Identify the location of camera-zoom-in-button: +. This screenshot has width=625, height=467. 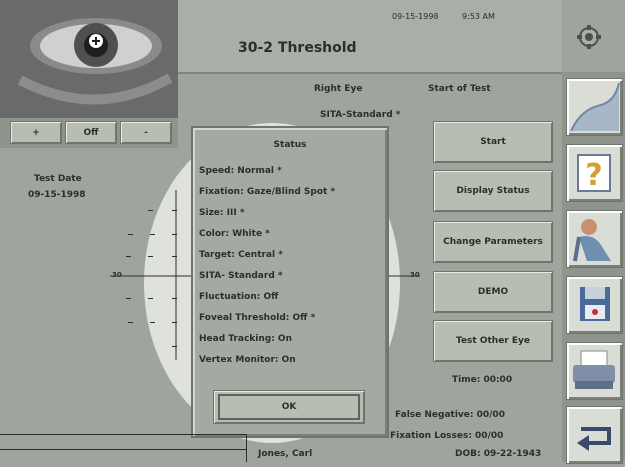
(36, 132).